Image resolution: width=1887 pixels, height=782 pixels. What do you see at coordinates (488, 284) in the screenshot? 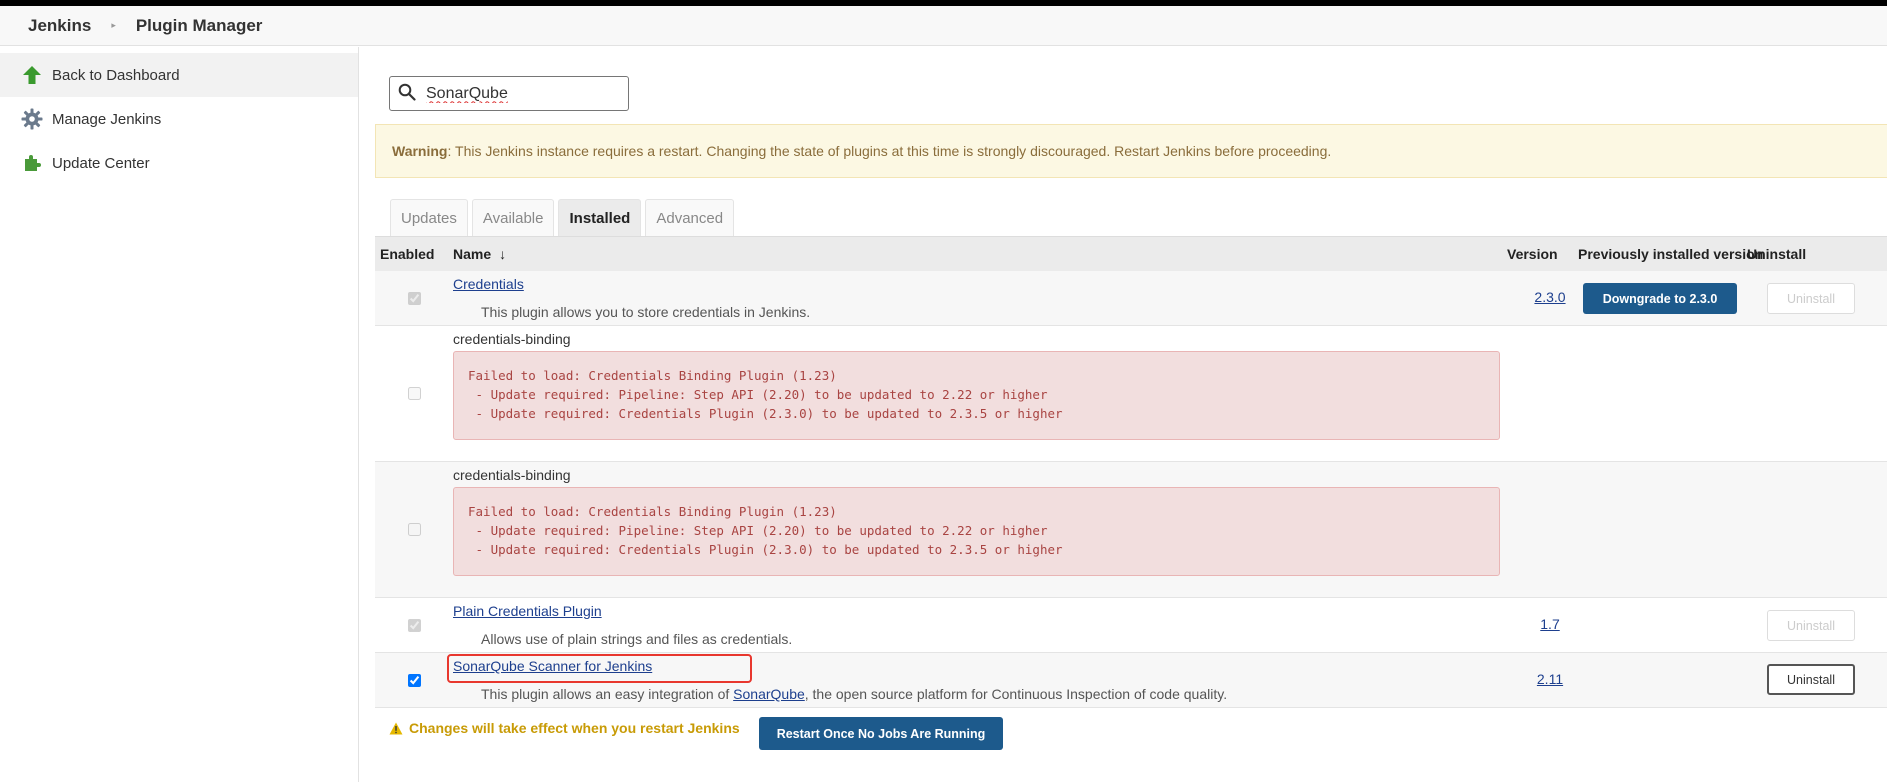
I see `plugin-name-link: Credentials` at bounding box center [488, 284].